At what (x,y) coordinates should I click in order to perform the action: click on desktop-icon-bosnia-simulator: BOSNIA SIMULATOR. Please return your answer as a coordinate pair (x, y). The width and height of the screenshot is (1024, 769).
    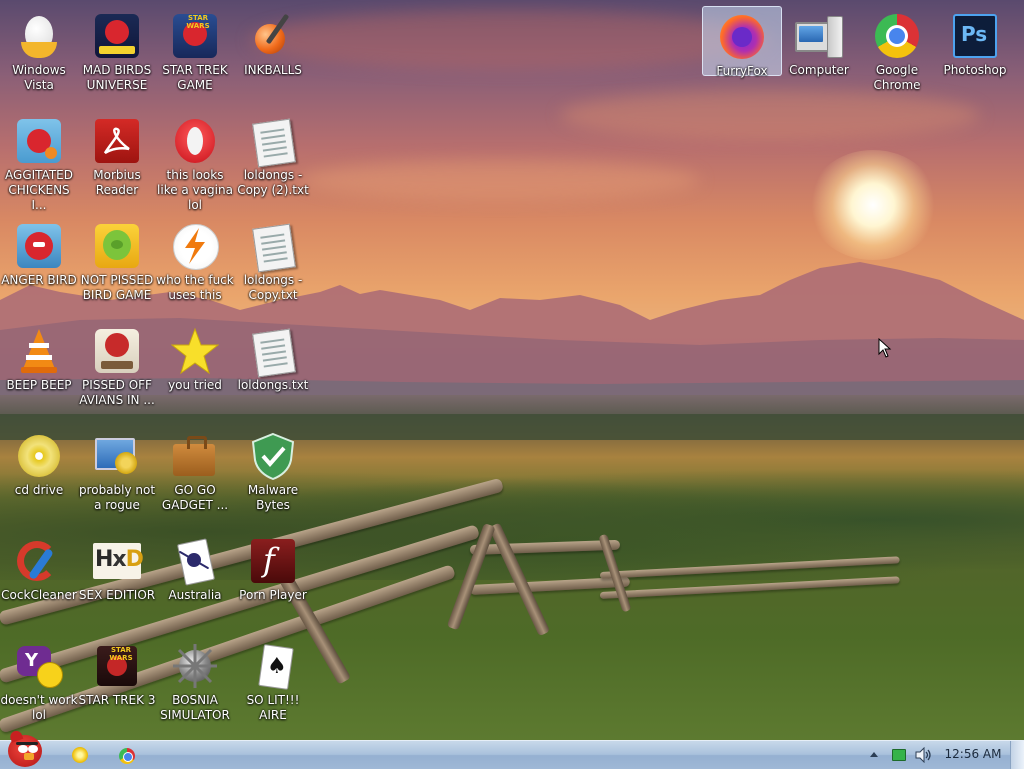
    Looking at the image, I should click on (195, 686).